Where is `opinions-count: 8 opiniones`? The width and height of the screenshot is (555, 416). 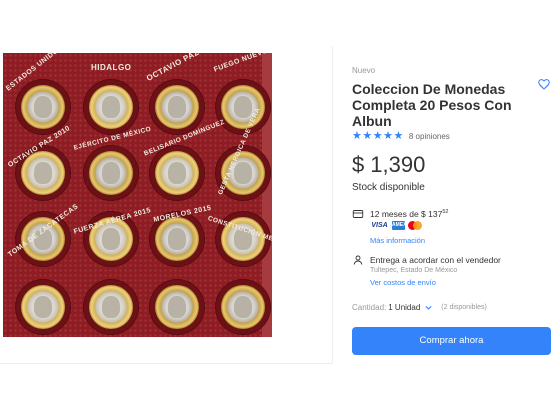
opinions-count: 8 opiniones is located at coordinates (429, 136).